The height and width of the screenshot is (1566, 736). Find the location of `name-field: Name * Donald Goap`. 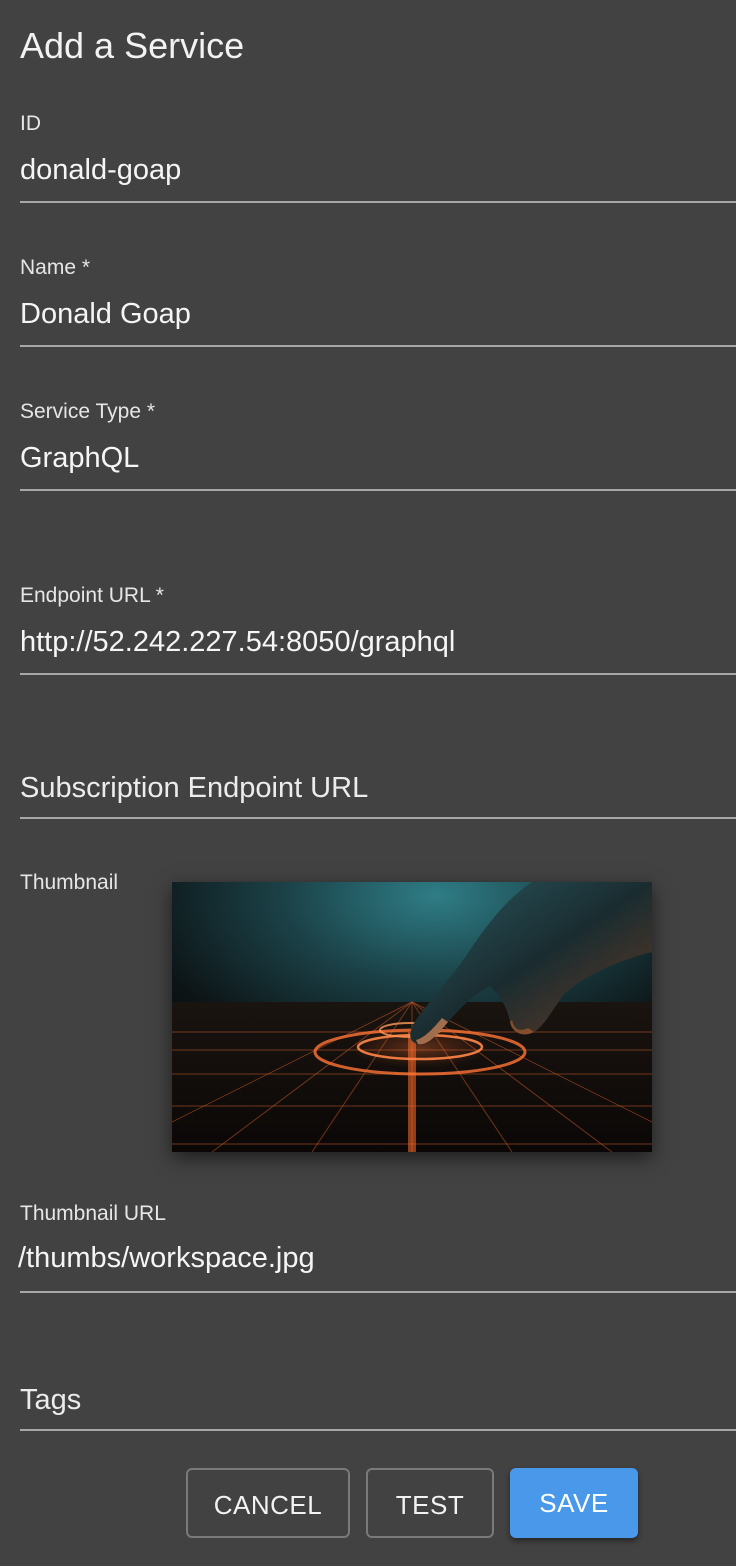

name-field: Name * Donald Goap is located at coordinates (378, 301).